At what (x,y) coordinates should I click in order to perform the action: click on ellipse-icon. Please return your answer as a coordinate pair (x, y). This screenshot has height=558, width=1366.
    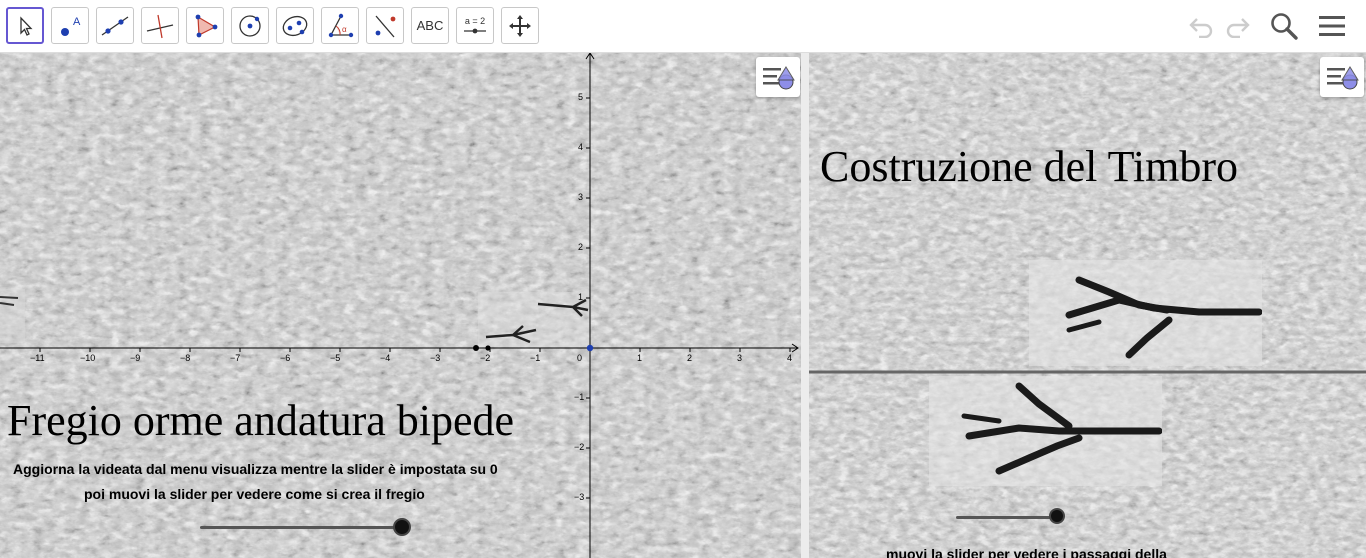
    Looking at the image, I should click on (295, 25).